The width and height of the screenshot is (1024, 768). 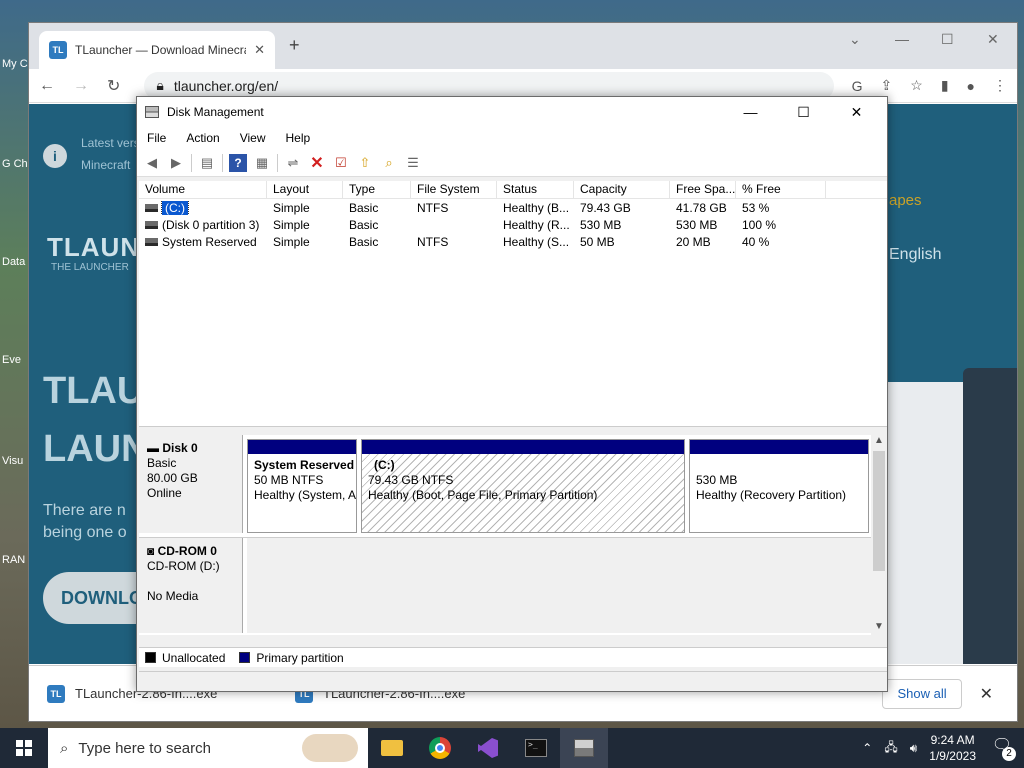 What do you see at coordinates (191, 484) in the screenshot?
I see `disk-0-label: ▬ Disk 0 Basic 80.00 GB Online` at bounding box center [191, 484].